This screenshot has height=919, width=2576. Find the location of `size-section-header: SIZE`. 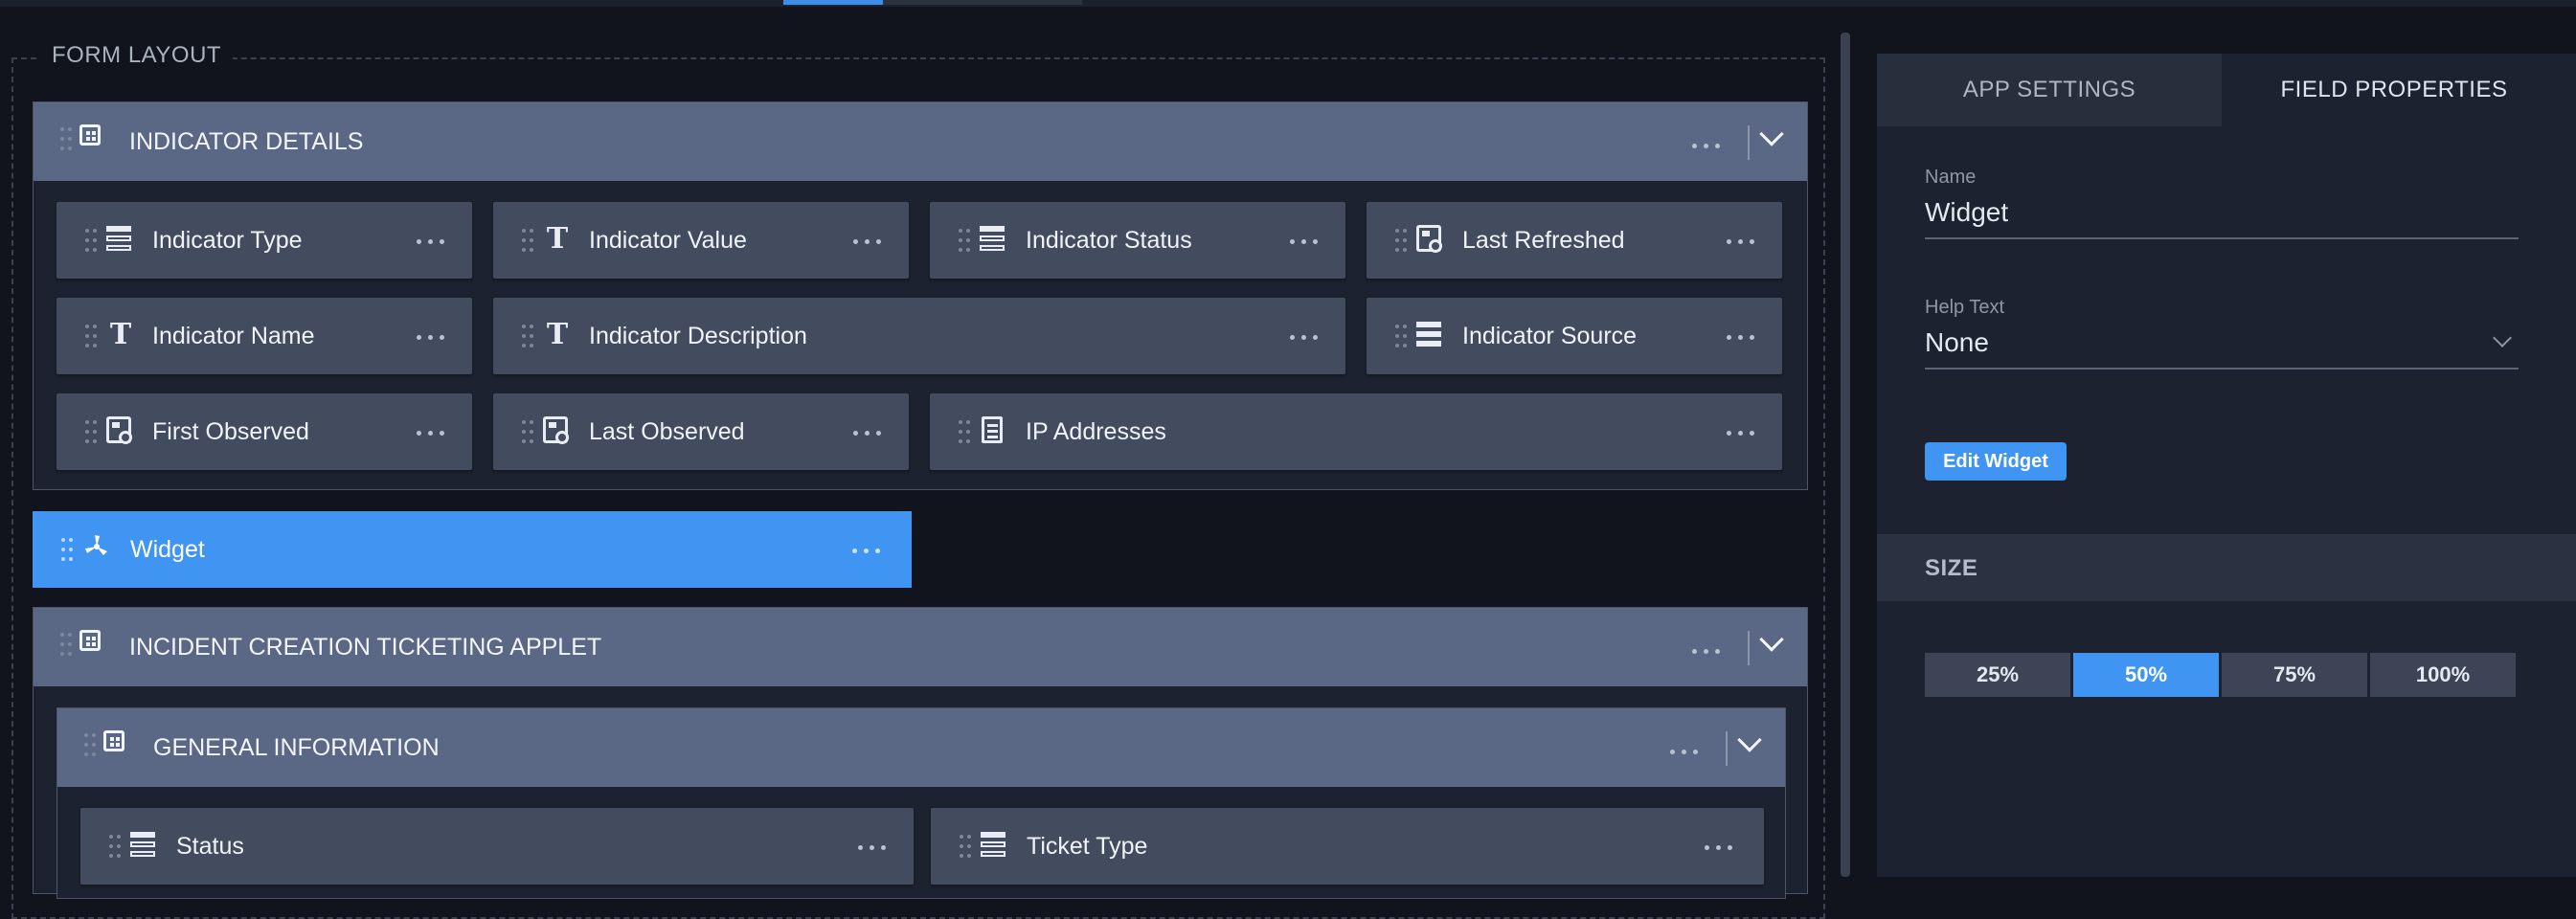

size-section-header: SIZE is located at coordinates (2226, 567).